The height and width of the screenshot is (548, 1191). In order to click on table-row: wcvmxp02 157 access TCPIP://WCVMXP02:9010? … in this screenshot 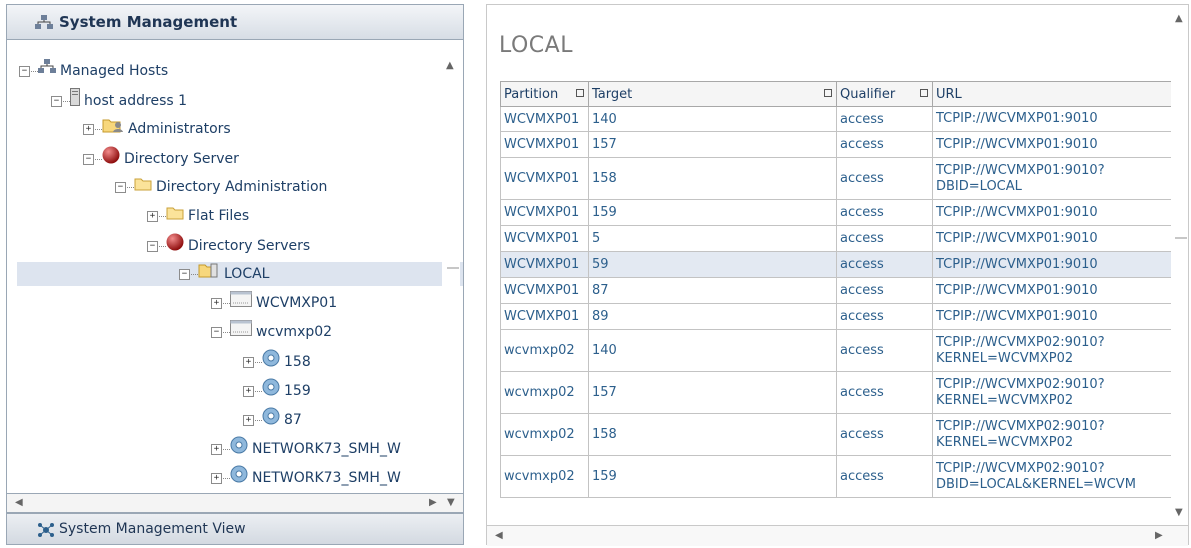, I will do `click(836, 392)`.